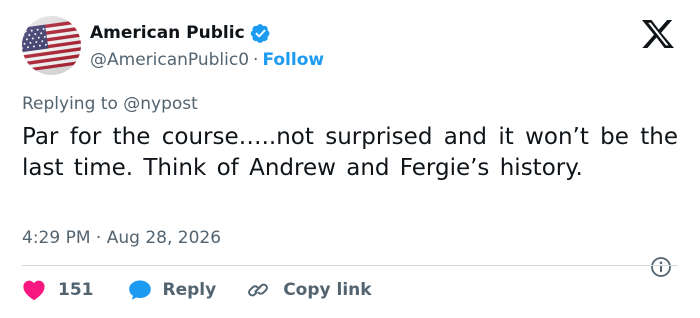 This screenshot has height=318, width=700. Describe the element at coordinates (327, 290) in the screenshot. I see `copy-link-label: Copy link` at that location.